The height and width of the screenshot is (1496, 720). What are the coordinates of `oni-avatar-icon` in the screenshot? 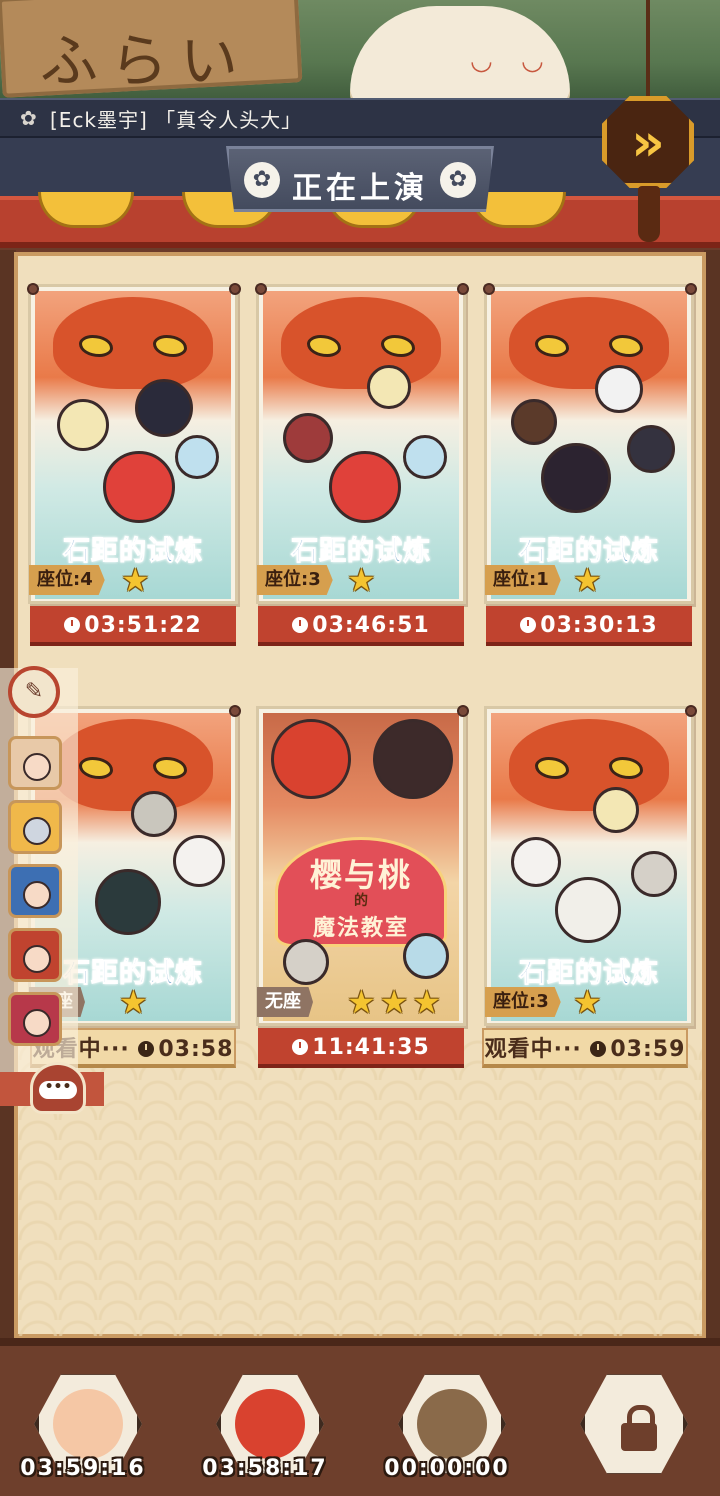 It's located at (270, 1424).